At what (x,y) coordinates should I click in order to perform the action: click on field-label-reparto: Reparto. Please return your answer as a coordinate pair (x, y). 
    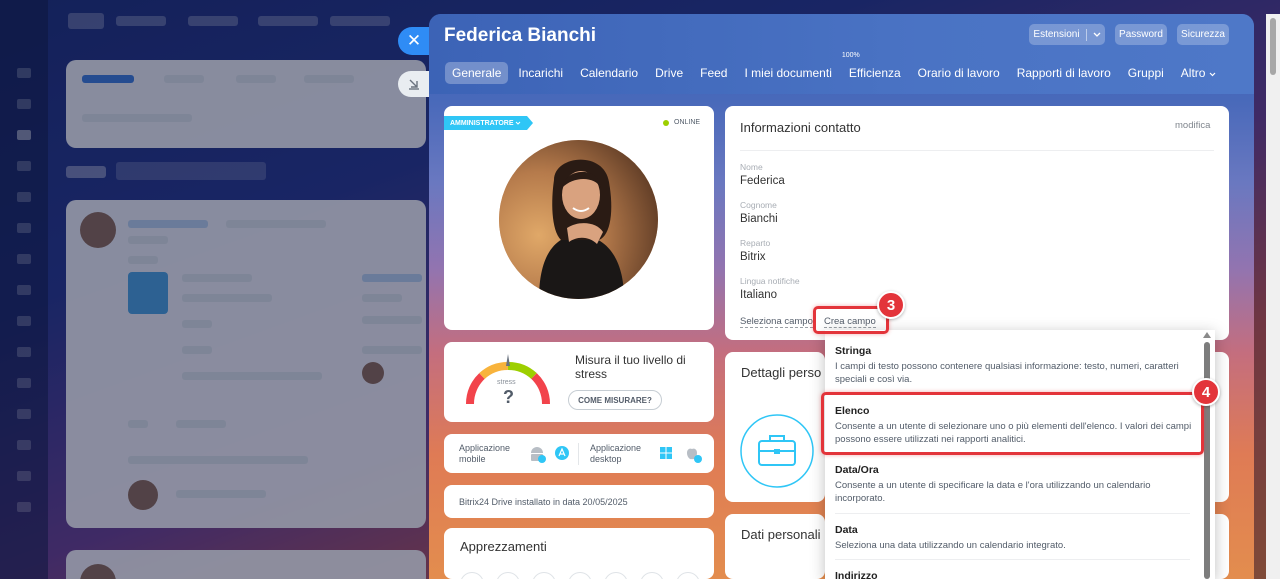
    Looking at the image, I should click on (755, 243).